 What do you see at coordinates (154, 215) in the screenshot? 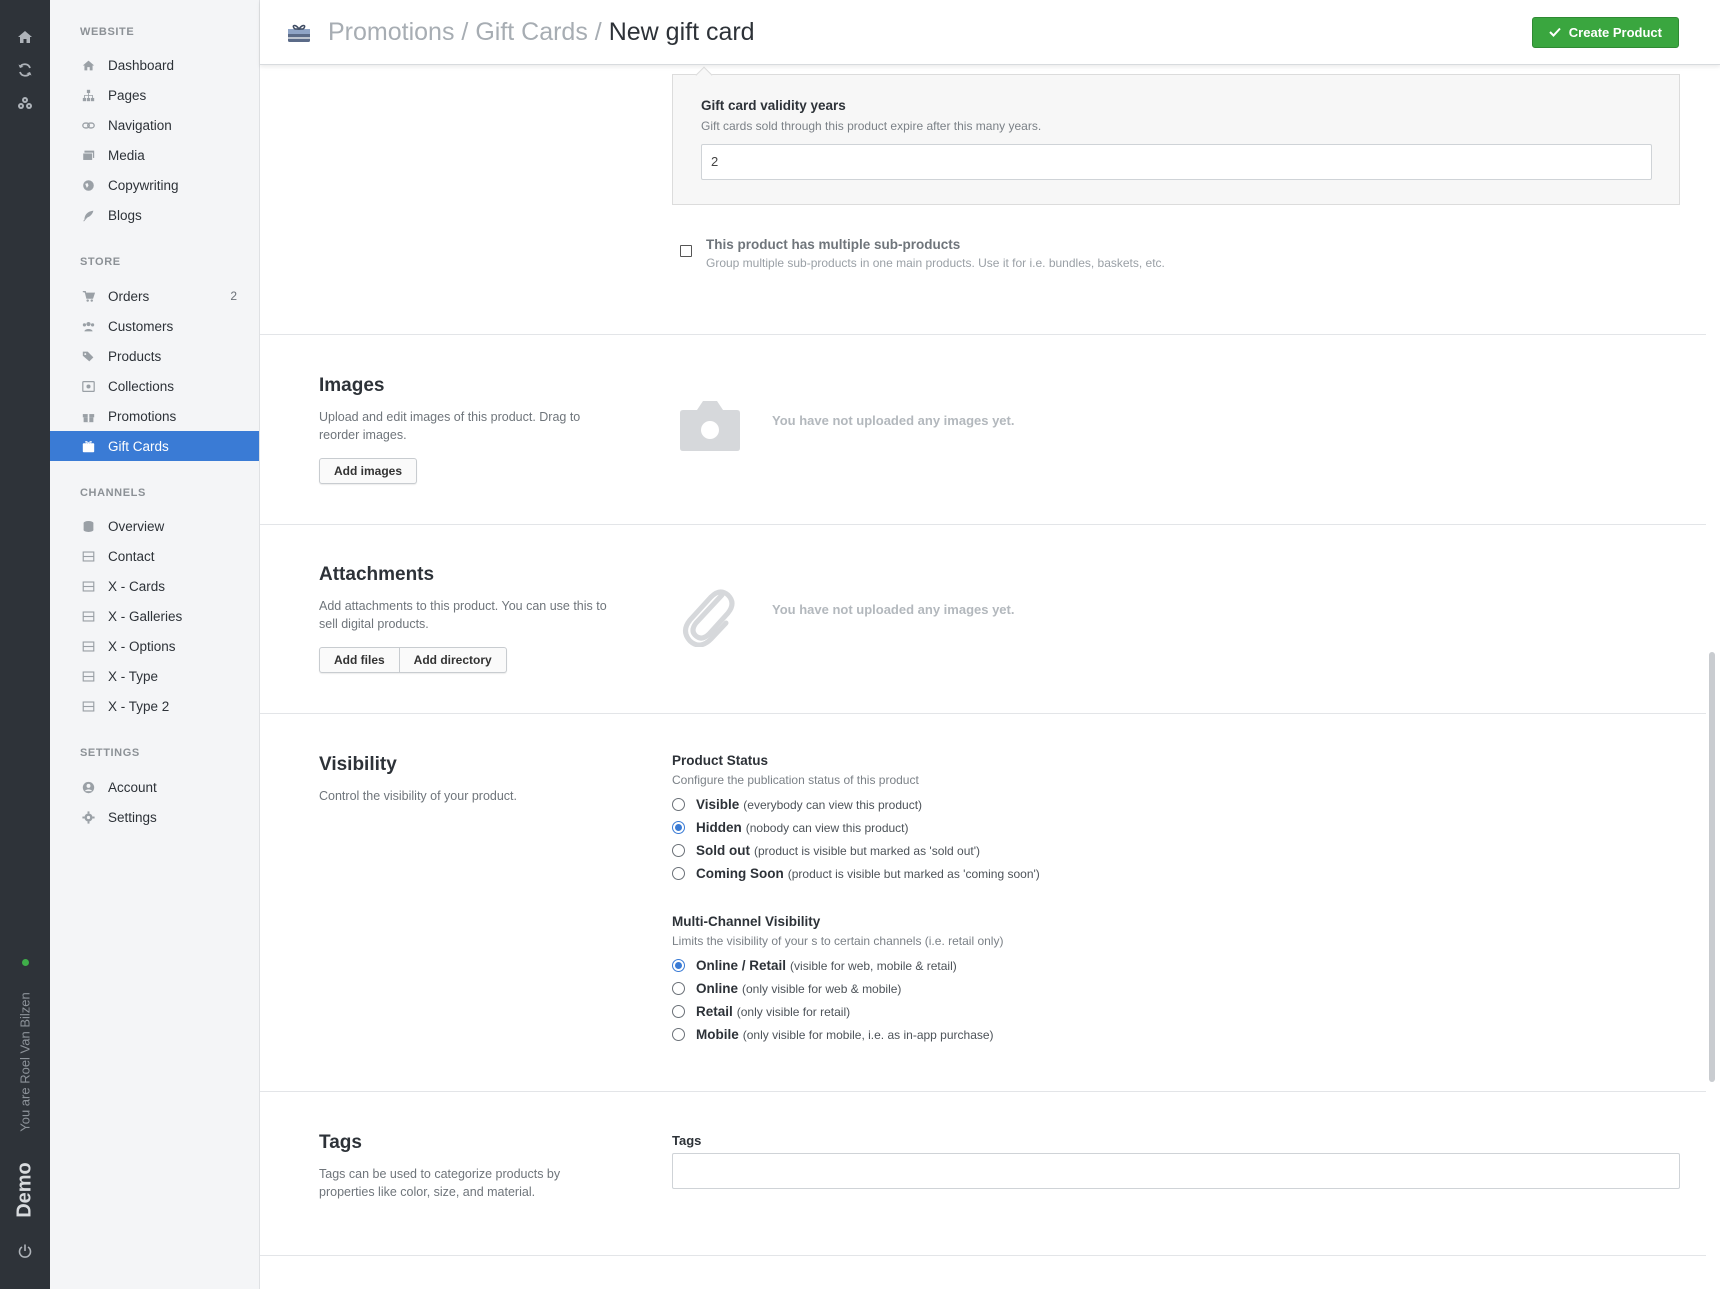
I see `sidebar-item-blogs: Blogs` at bounding box center [154, 215].